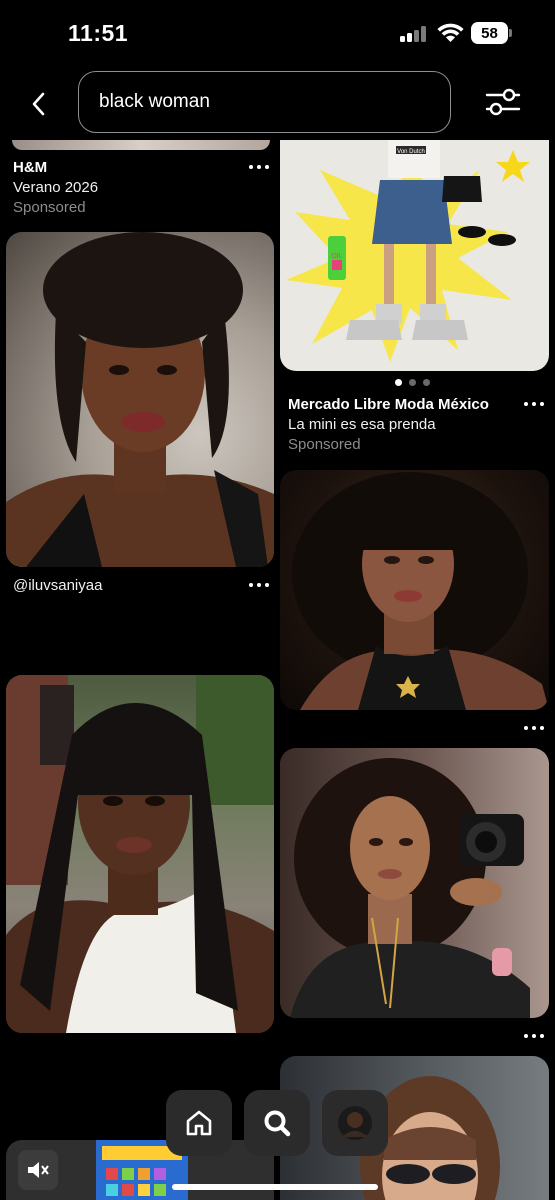 The height and width of the screenshot is (1200, 555). I want to click on filter-sliders-icon, so click(503, 102).